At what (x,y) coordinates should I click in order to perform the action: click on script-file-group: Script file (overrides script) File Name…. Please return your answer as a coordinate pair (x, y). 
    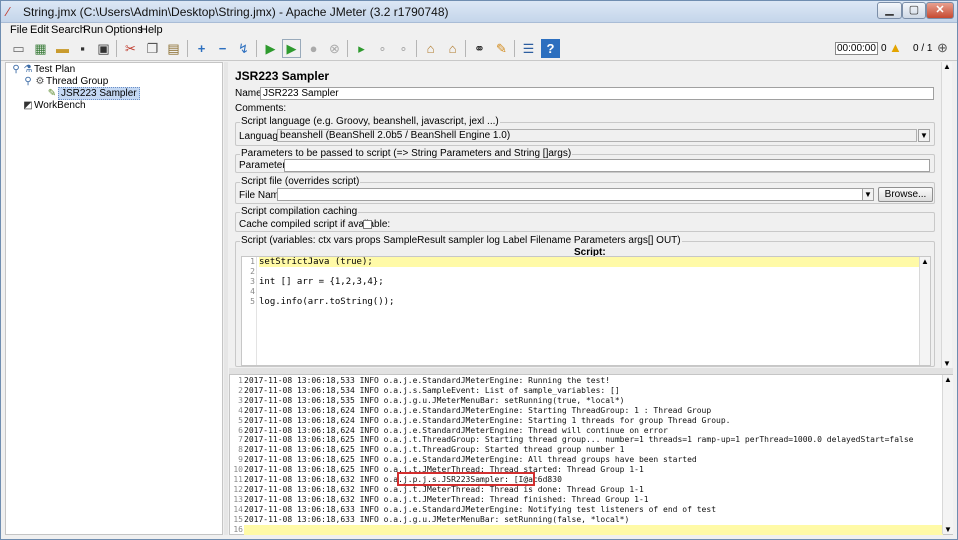
    Looking at the image, I should click on (585, 190).